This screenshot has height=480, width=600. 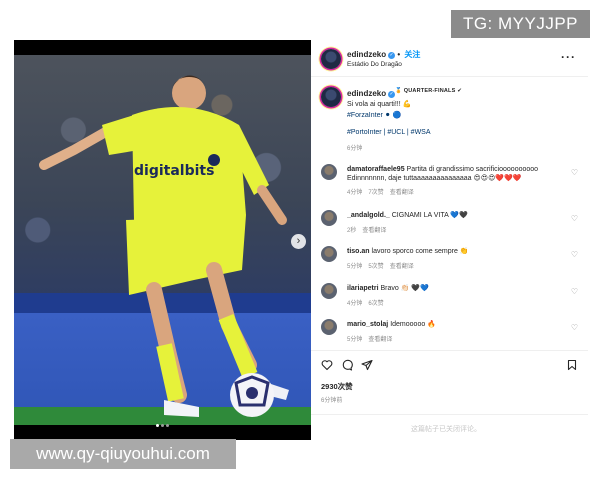 I want to click on verified-icon: ✓, so click(x=392, y=55).